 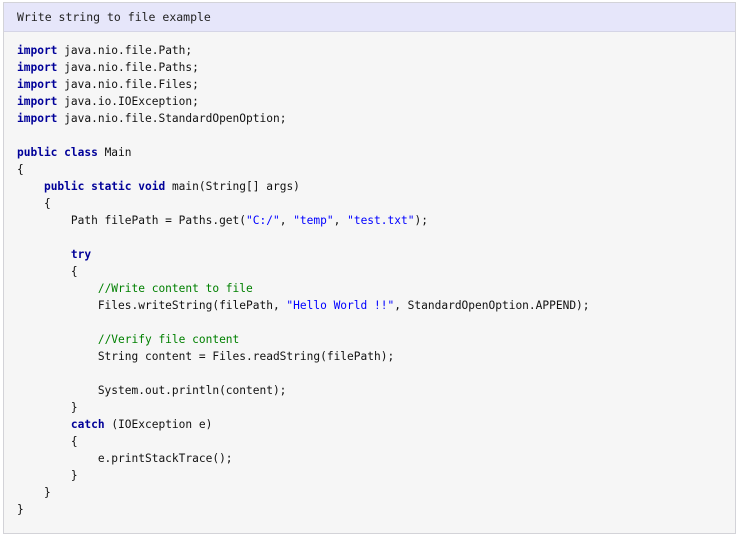 What do you see at coordinates (376, 458) in the screenshot?
I see `code-line: e.printStackTrace();` at bounding box center [376, 458].